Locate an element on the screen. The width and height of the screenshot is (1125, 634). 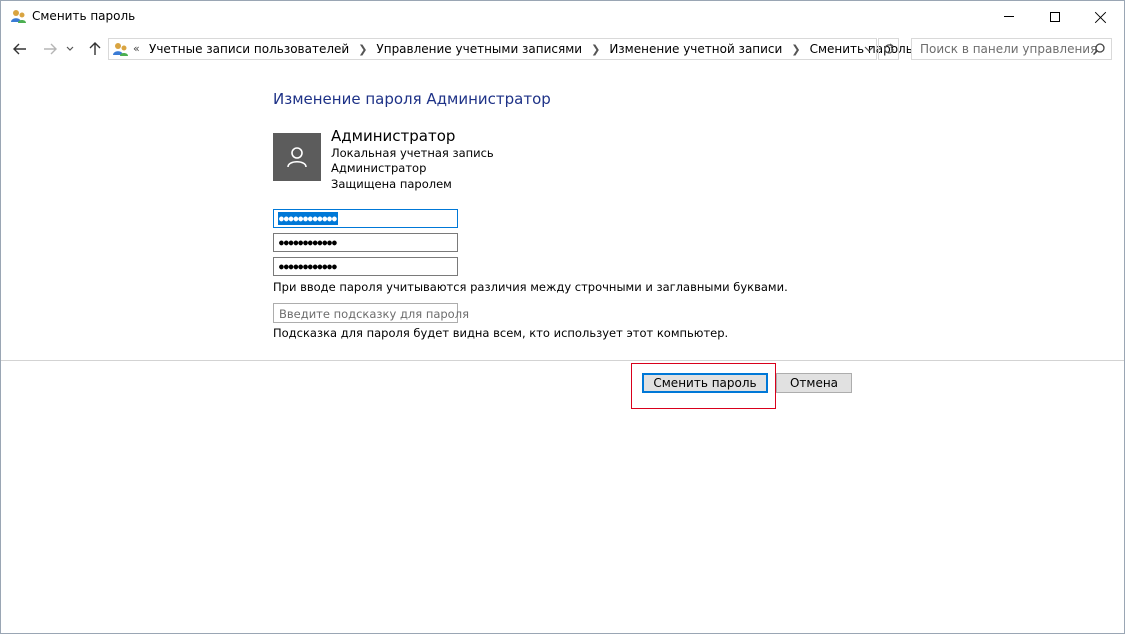
minimize-icon is located at coordinates (1009, 16).